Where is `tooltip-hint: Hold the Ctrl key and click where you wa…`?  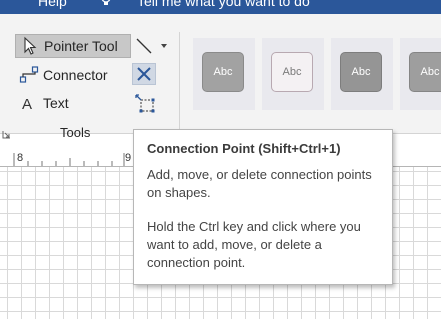 tooltip-hint: Hold the Ctrl key and click where you wa… is located at coordinates (254, 244).